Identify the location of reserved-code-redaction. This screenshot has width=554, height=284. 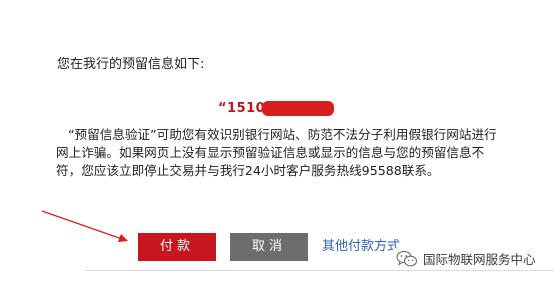
(298, 108).